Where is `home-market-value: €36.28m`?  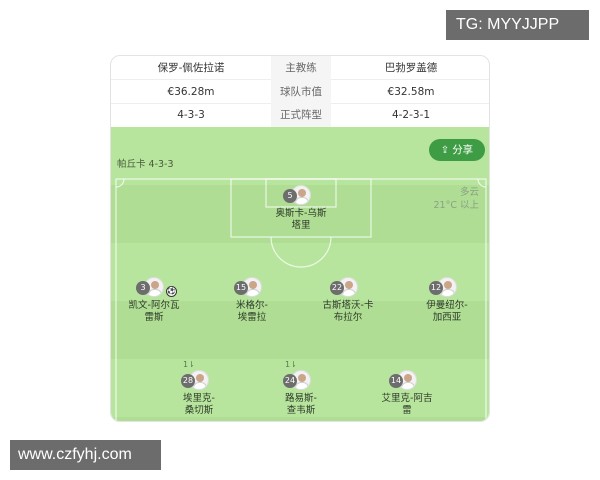
home-market-value: €36.28m is located at coordinates (191, 92).